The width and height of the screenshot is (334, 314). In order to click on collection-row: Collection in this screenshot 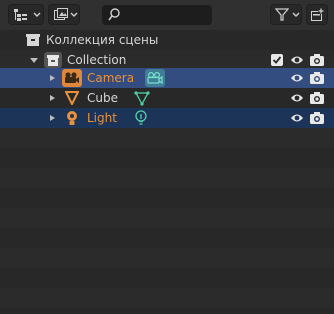, I will do `click(167, 60)`.